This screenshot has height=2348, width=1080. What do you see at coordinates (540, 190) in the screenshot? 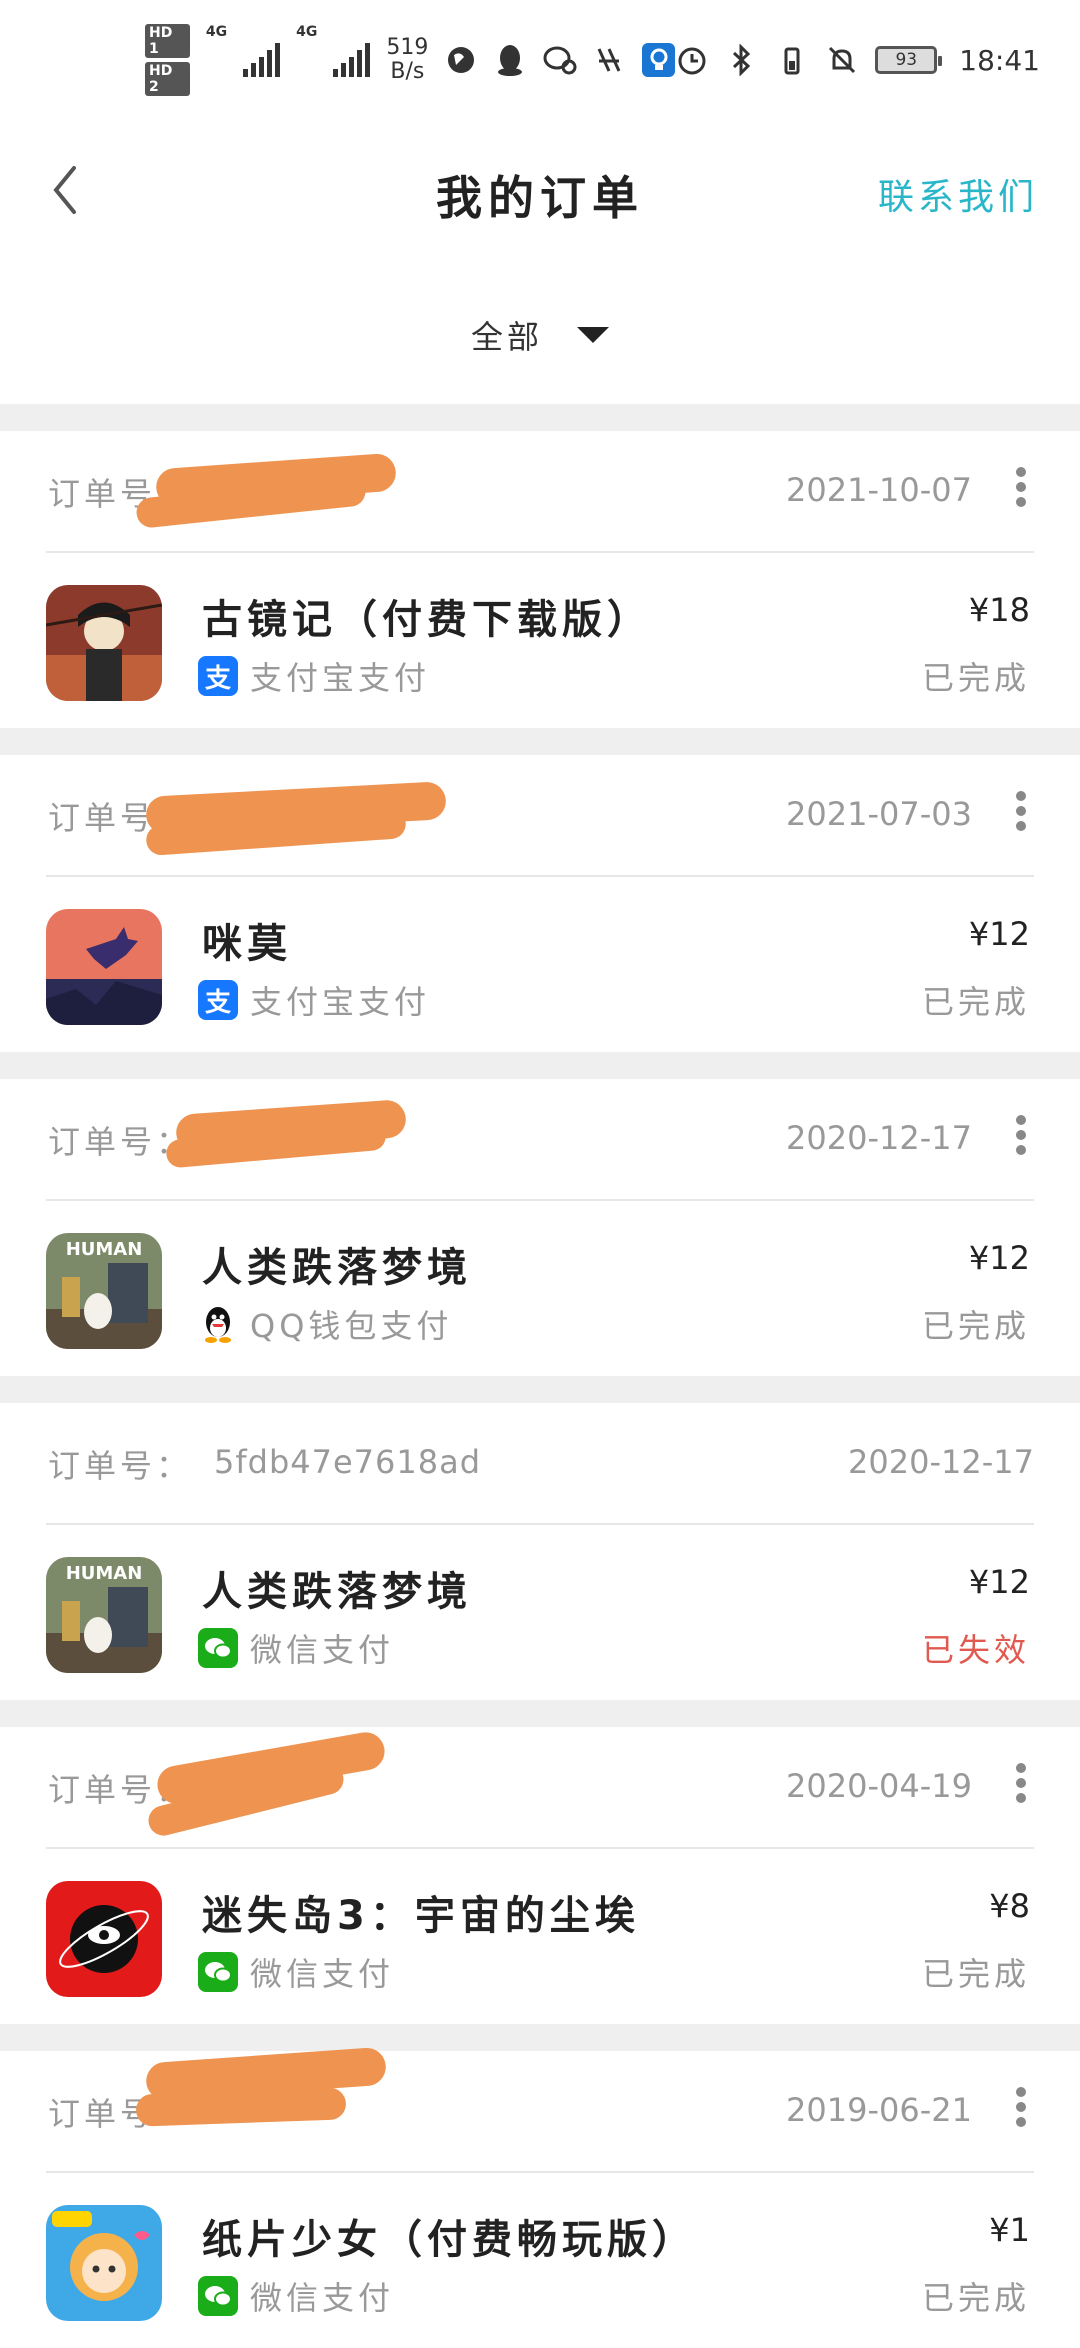
I see `page-header: 我的订单 联系我们` at bounding box center [540, 190].